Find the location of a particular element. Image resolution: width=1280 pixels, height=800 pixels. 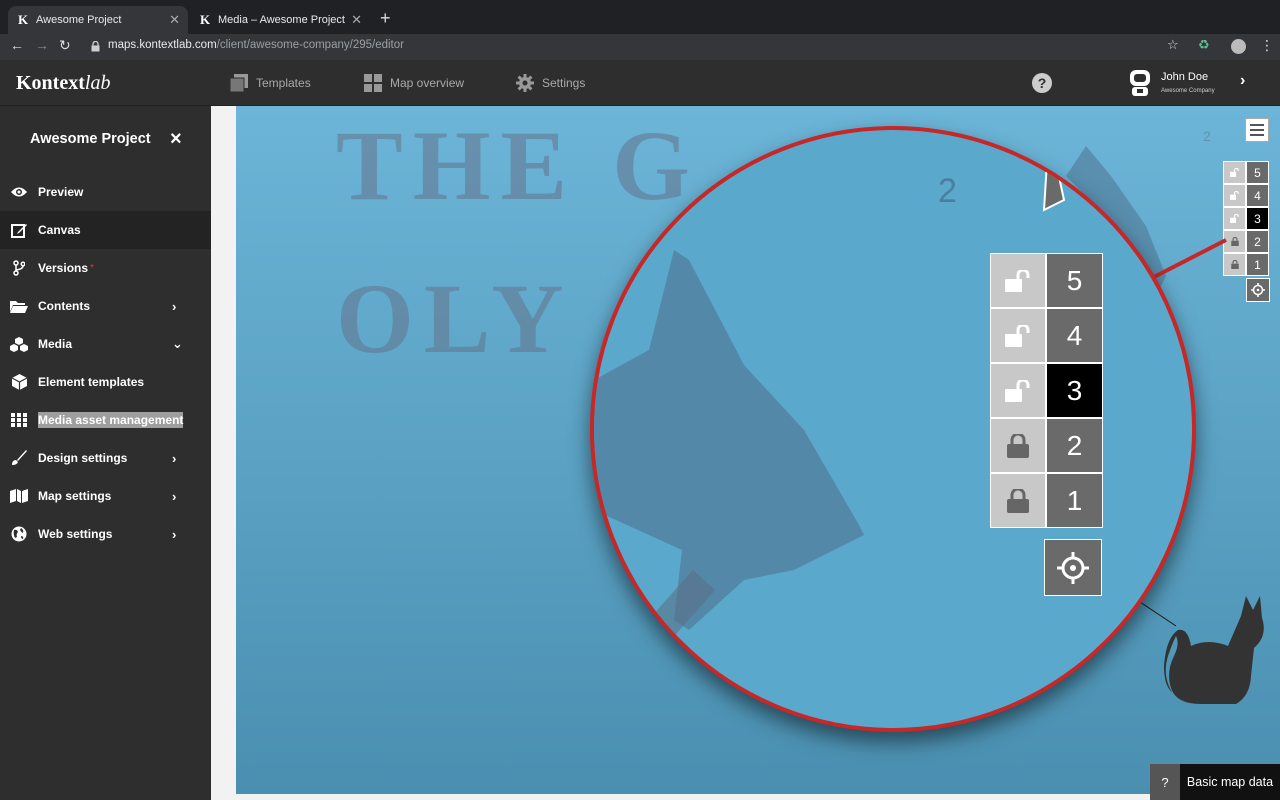

forward-icon: → is located at coordinates (42, 45).